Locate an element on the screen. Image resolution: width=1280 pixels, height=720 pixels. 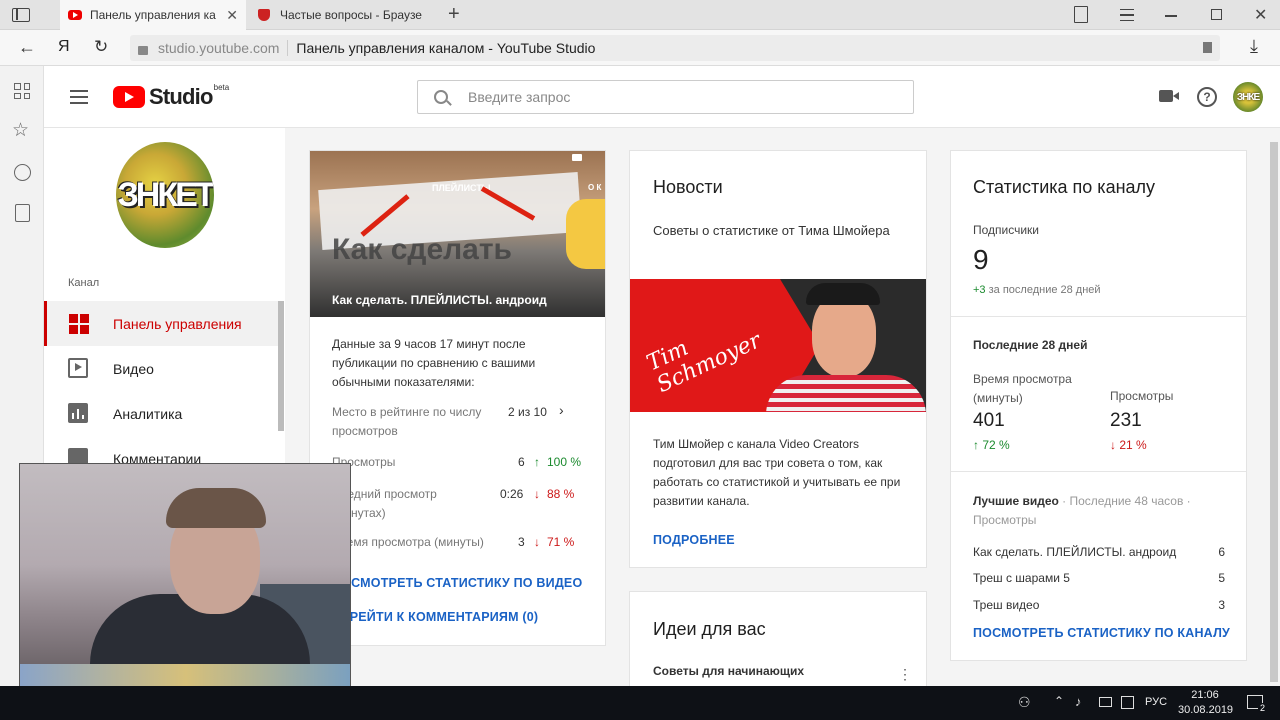
youtube-favicon-icon is located at coordinates (75, 15).